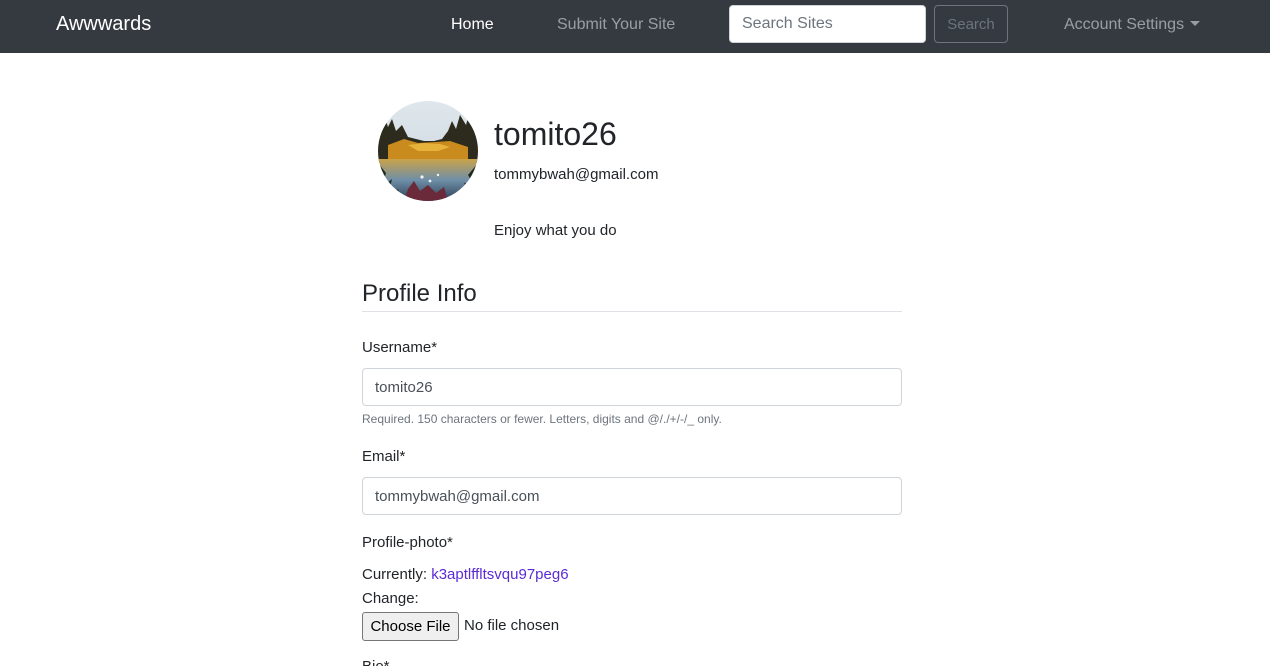 The height and width of the screenshot is (666, 1270). I want to click on search-button: Search, so click(971, 24).